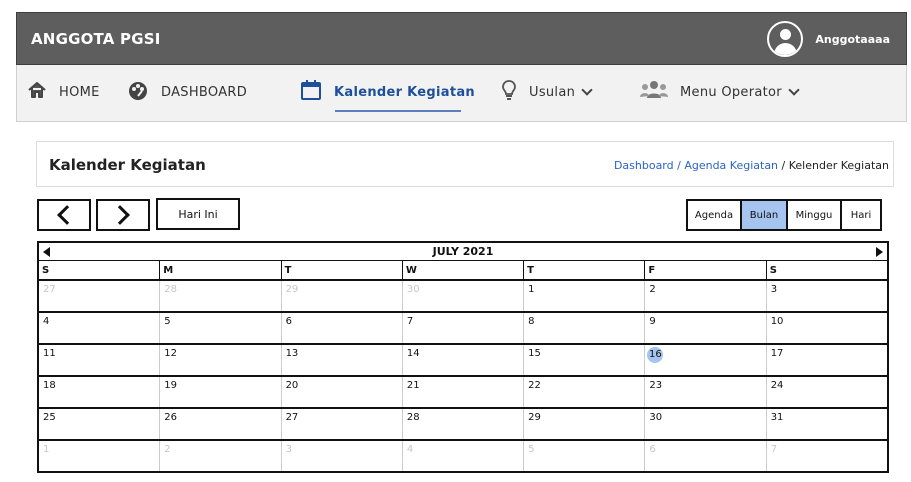 The width and height of the screenshot is (911, 482). I want to click on day-number: 24, so click(777, 385).